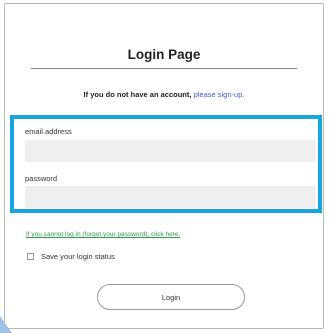 The height and width of the screenshot is (333, 329). What do you see at coordinates (164, 68) in the screenshot?
I see `title-divider` at bounding box center [164, 68].